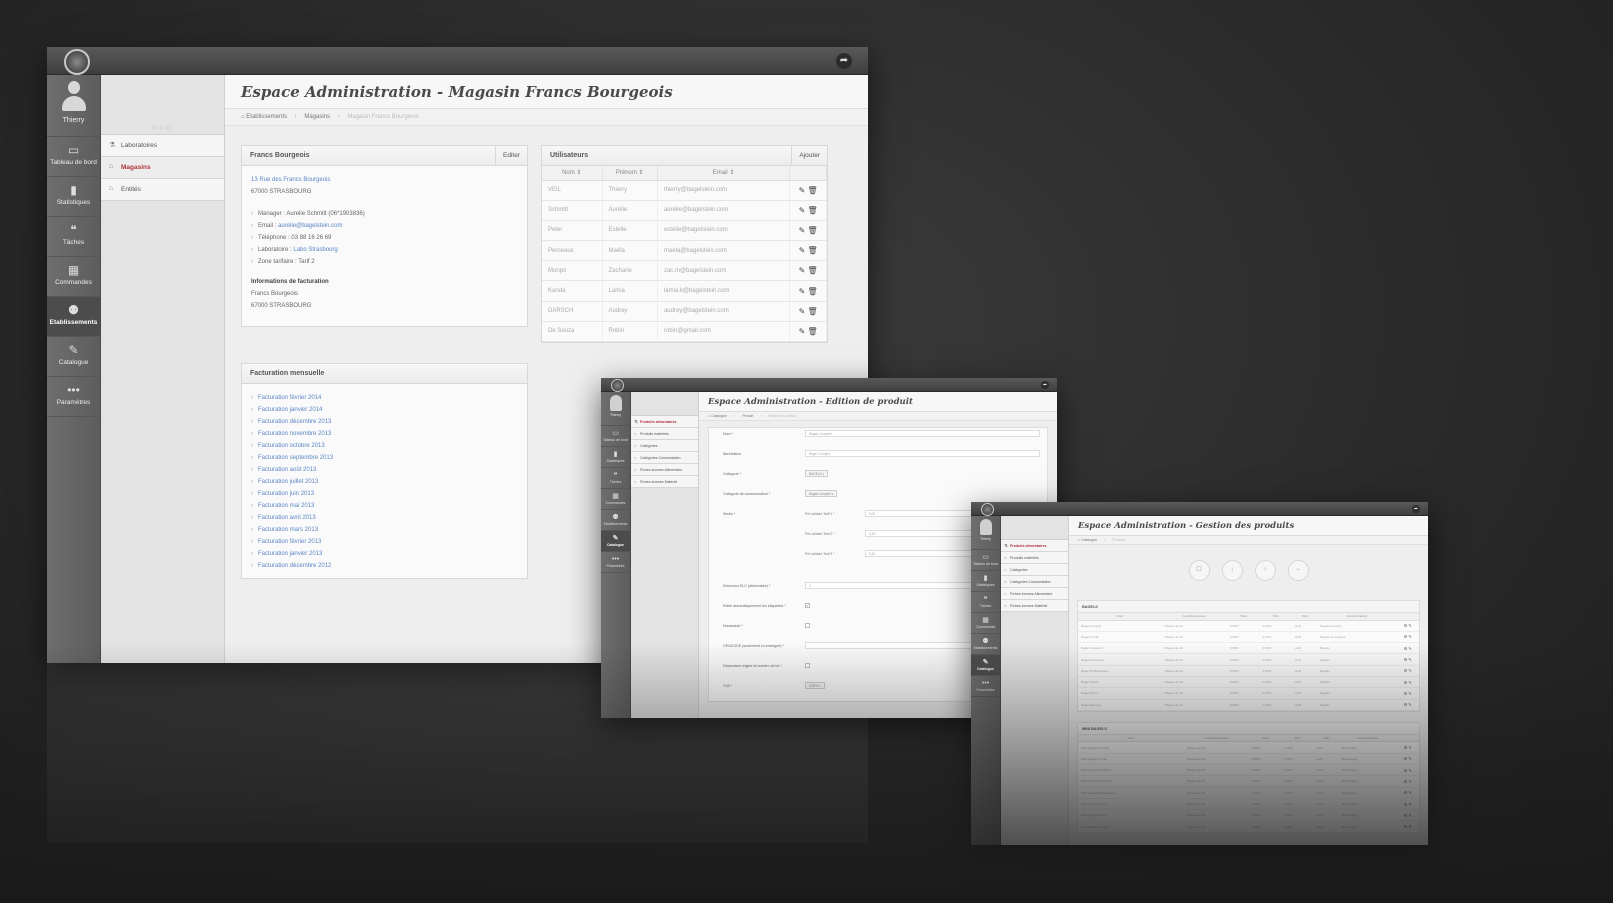 This screenshot has height=903, width=1613. Describe the element at coordinates (817, 473) in the screenshot. I see `select-field: BAGELS ▾` at that location.